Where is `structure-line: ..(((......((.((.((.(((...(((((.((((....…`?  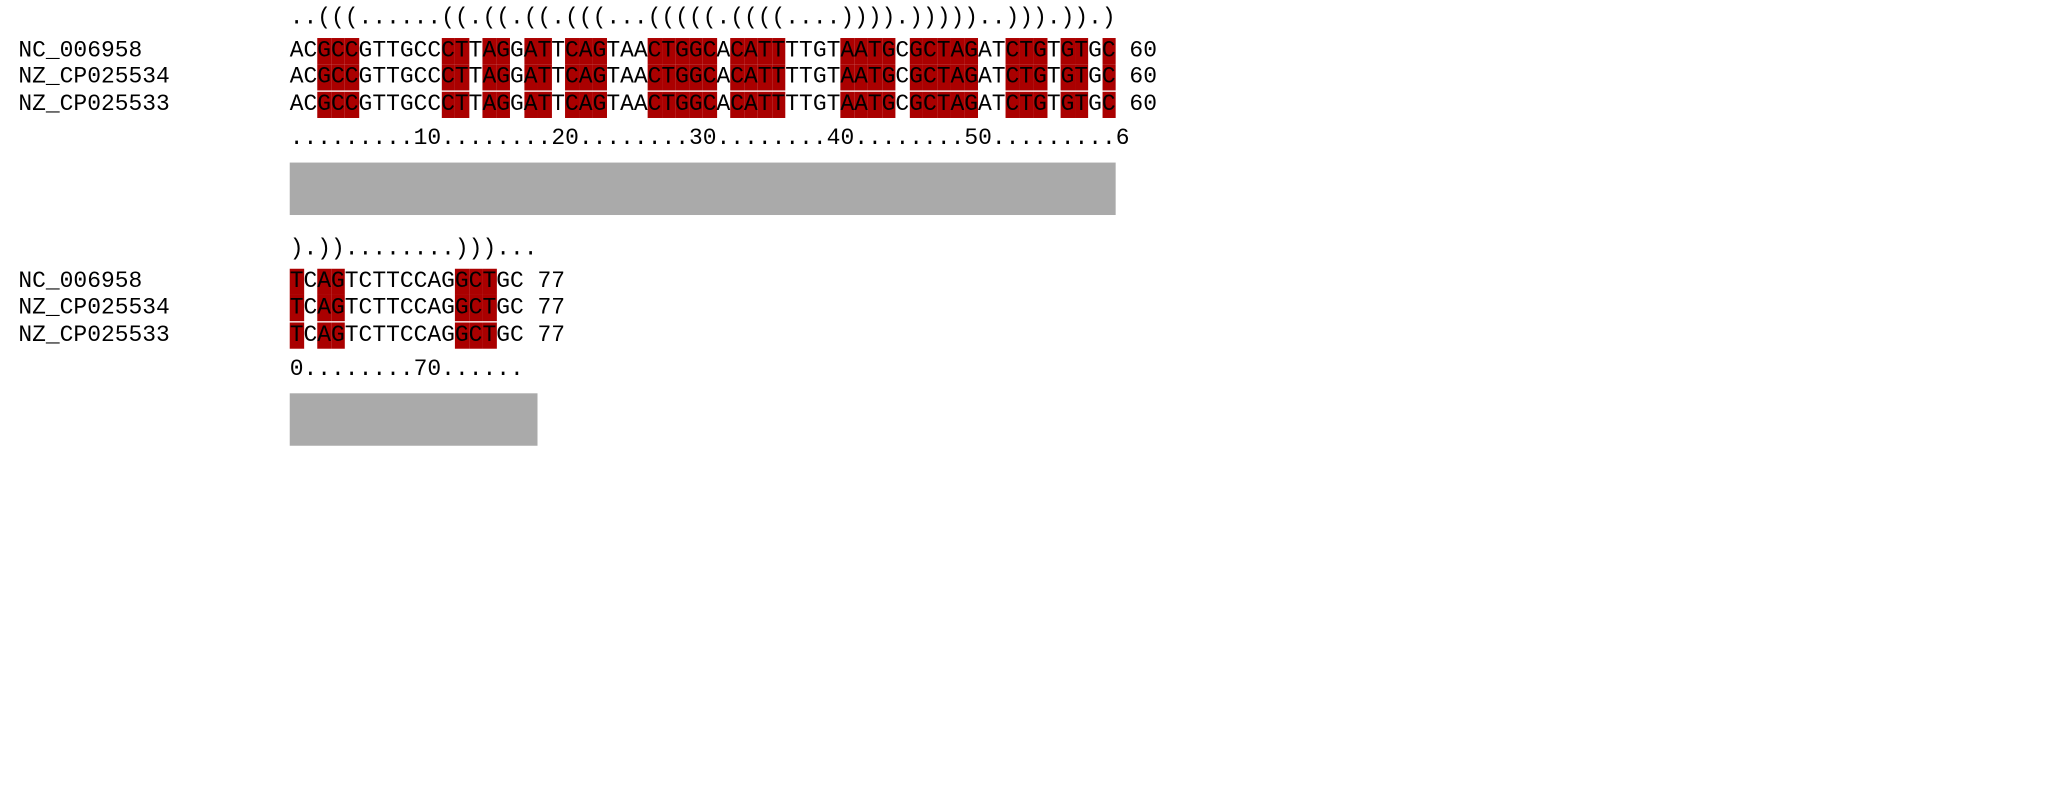 structure-line: ..(((......((.((.((.(((...(((((.((((....… is located at coordinates (703, 18).